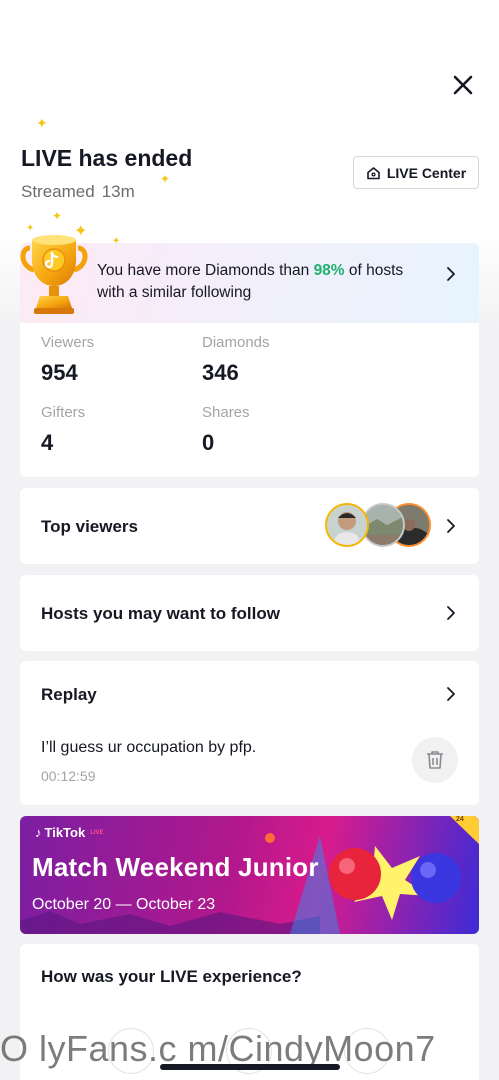  Describe the element at coordinates (250, 1067) in the screenshot. I see `home-indicator` at that location.